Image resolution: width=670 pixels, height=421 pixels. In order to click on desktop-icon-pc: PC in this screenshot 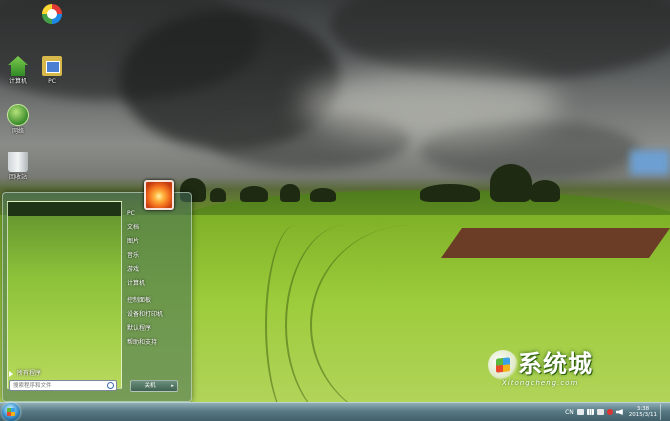, I will do `click(52, 70)`.